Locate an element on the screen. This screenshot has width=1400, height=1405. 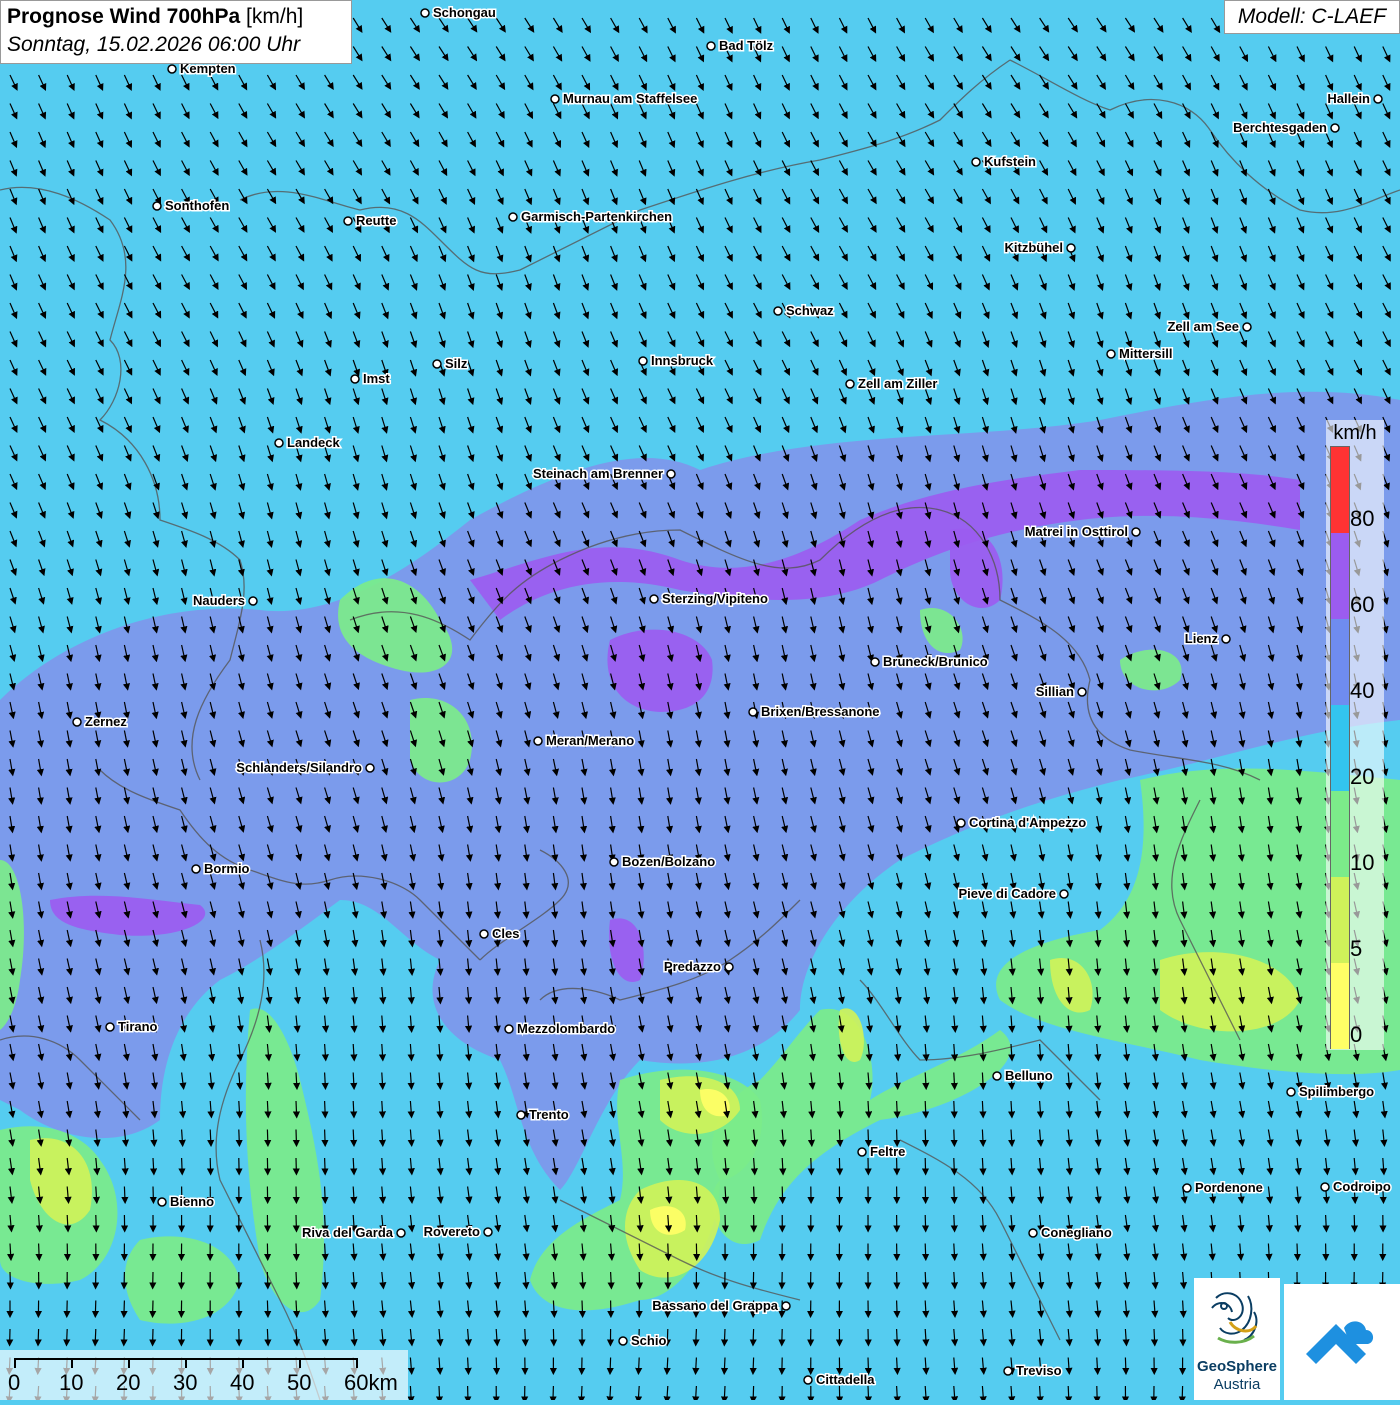
legend-label: 80 is located at coordinates (1362, 519).